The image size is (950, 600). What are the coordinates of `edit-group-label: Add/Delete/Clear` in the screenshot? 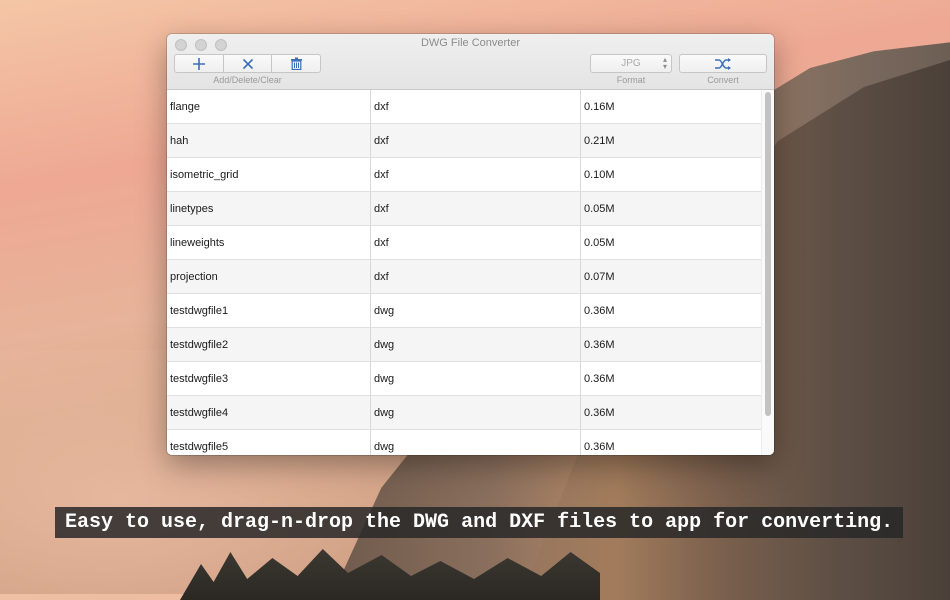 It's located at (247, 80).